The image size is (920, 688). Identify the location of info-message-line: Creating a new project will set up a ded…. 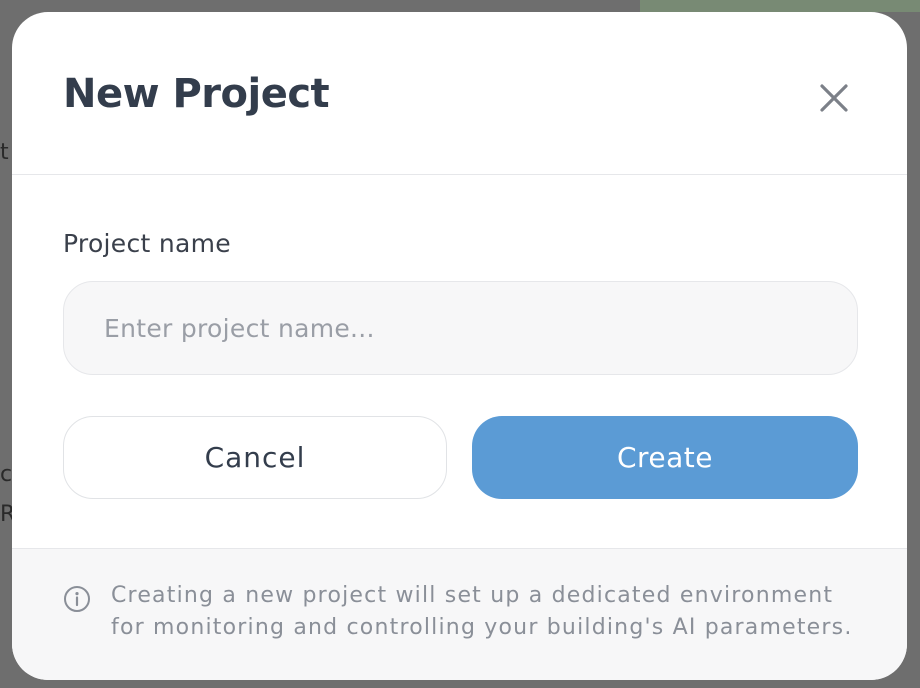
(472, 595).